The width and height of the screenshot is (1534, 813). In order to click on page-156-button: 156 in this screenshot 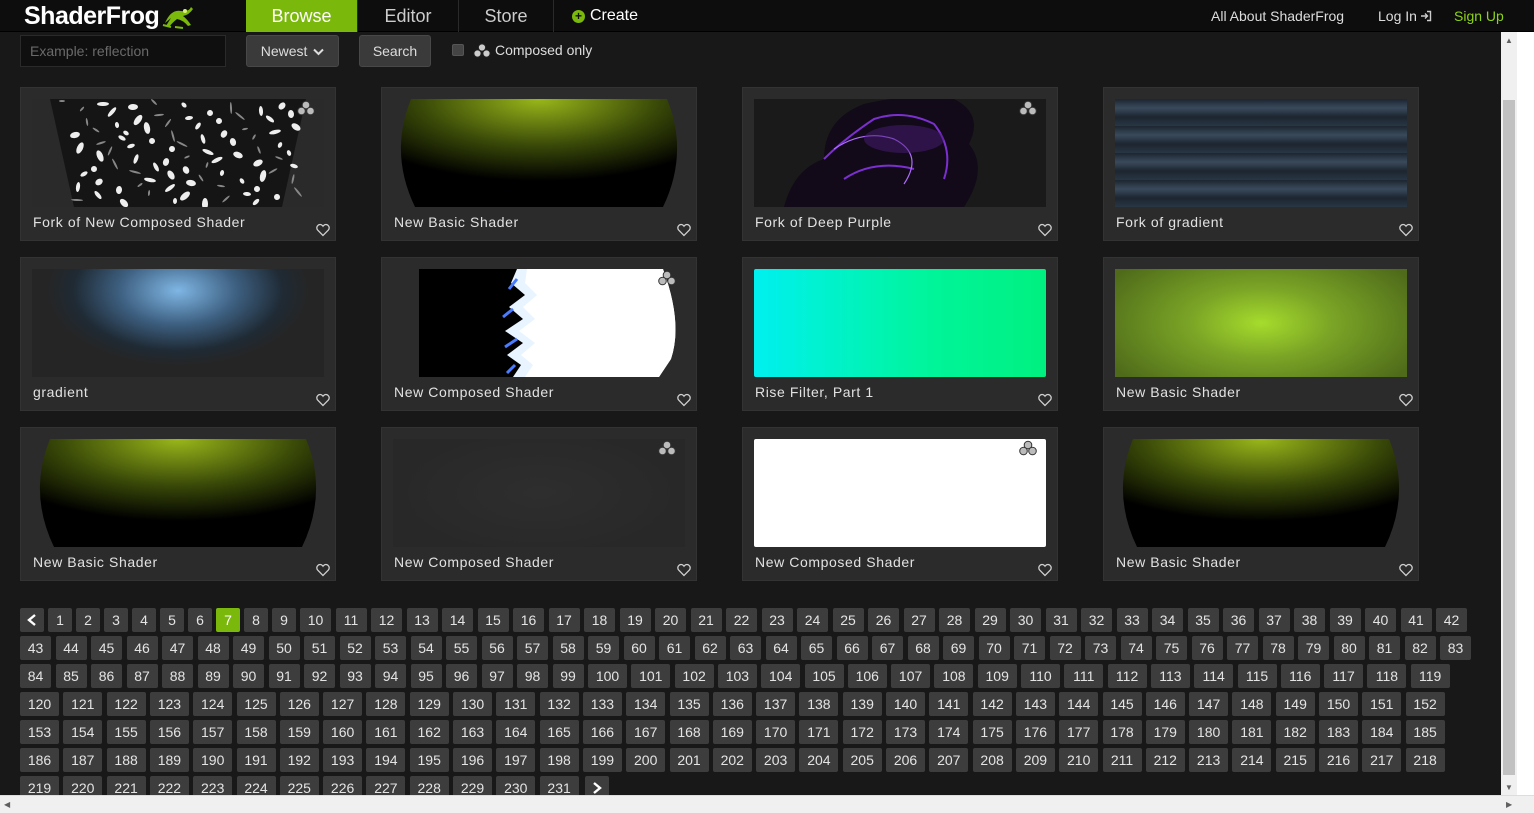, I will do `click(169, 732)`.